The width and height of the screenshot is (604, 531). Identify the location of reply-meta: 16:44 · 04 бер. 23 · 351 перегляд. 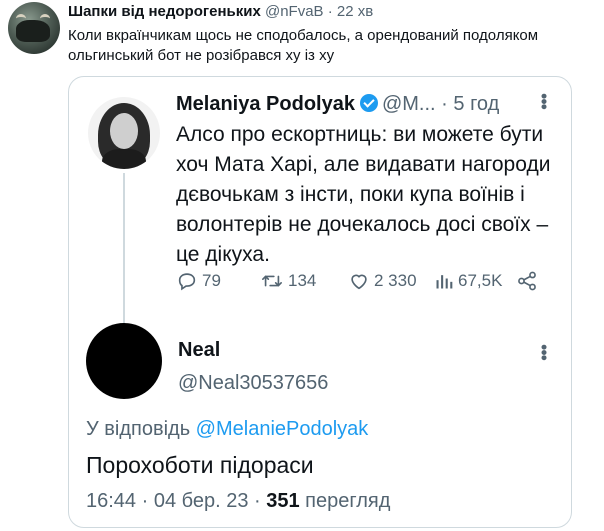
(238, 501).